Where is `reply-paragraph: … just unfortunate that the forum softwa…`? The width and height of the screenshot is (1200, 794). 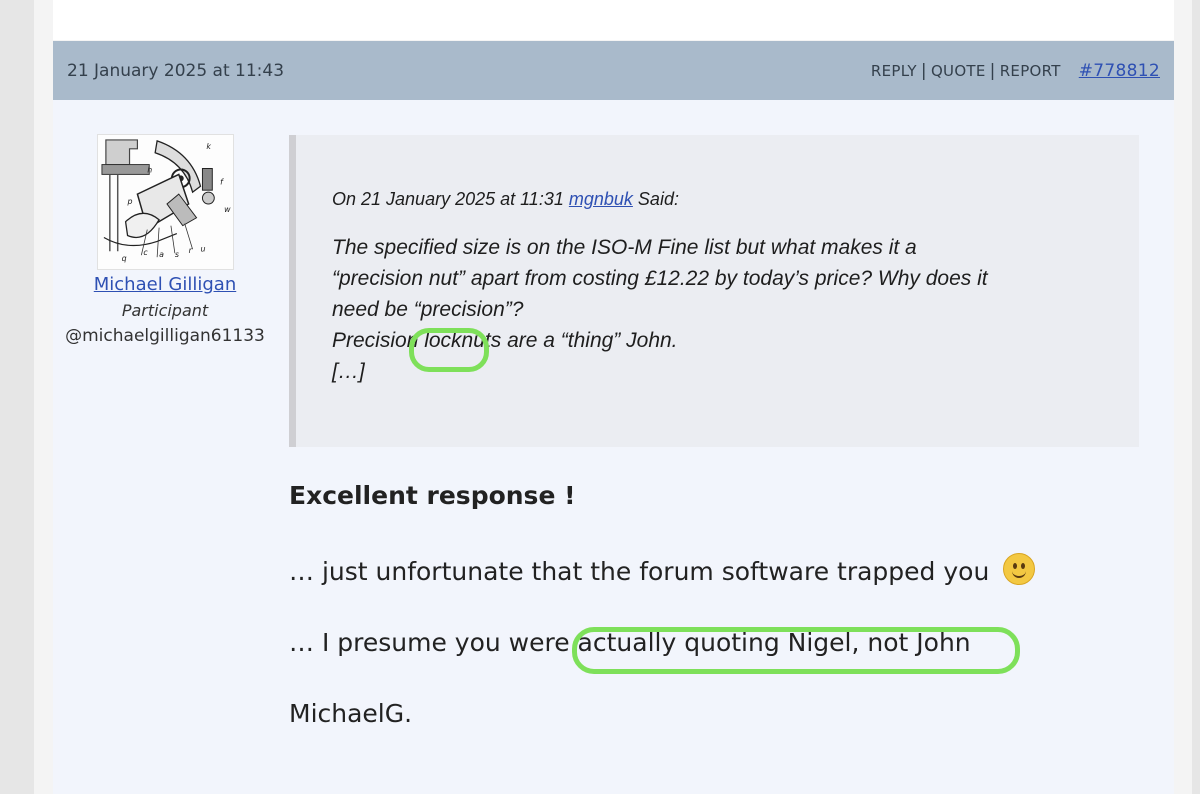 reply-paragraph: … just unfortunate that the forum softwa… is located at coordinates (662, 570).